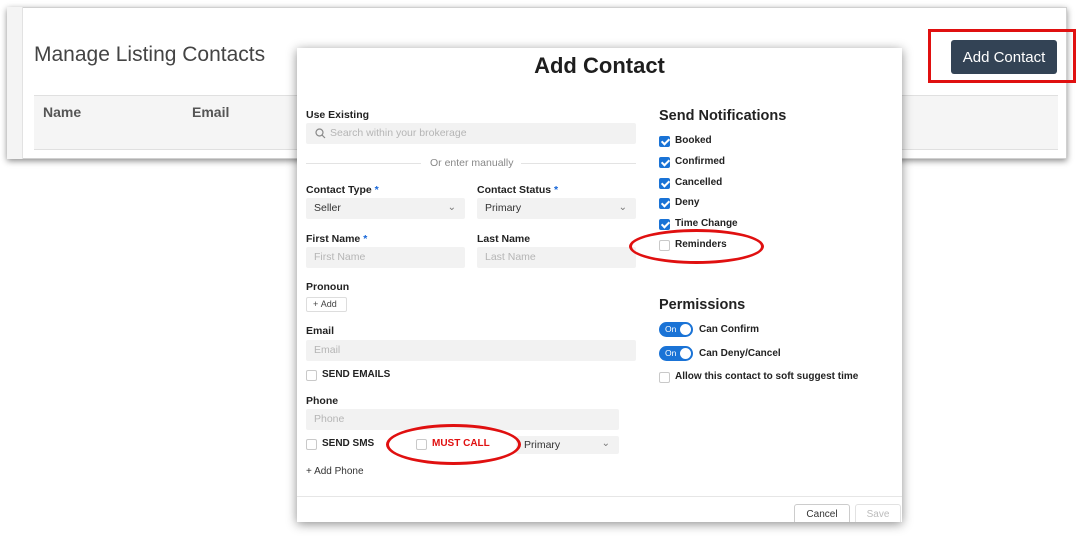  What do you see at coordinates (706, 223) in the screenshot?
I see `time-change-label: Time Change` at bounding box center [706, 223].